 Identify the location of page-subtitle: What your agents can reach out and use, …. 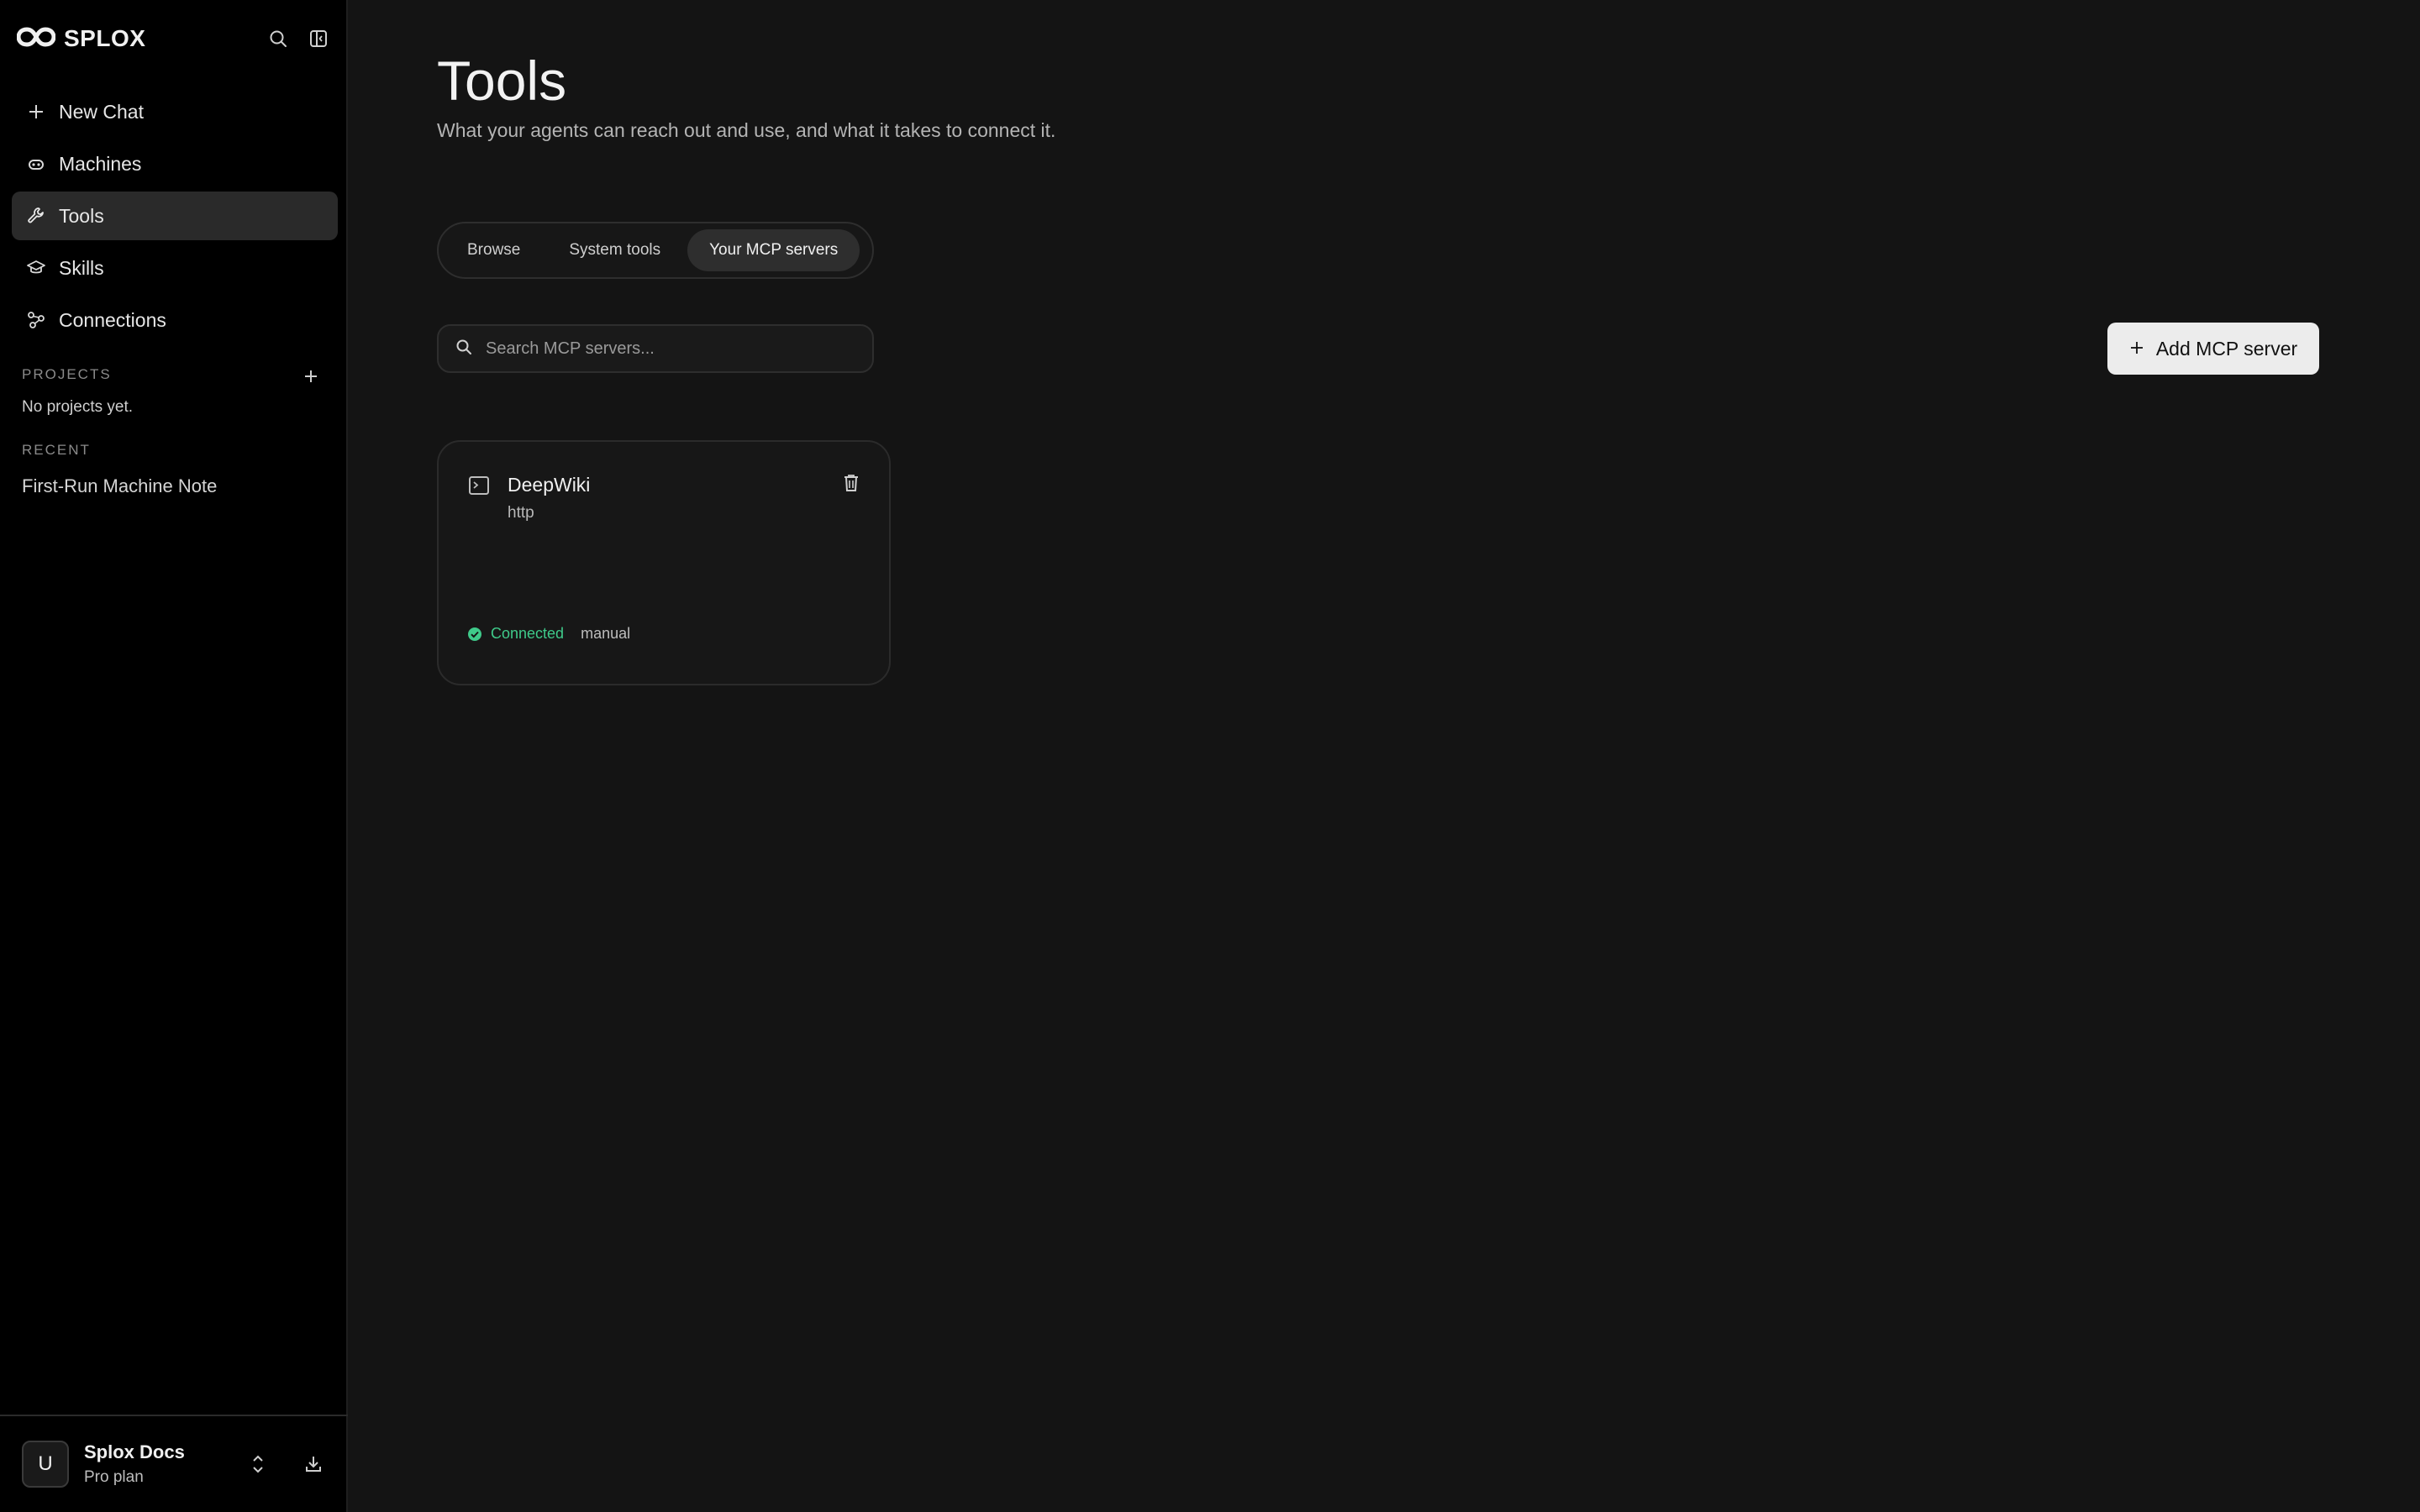
(747, 130).